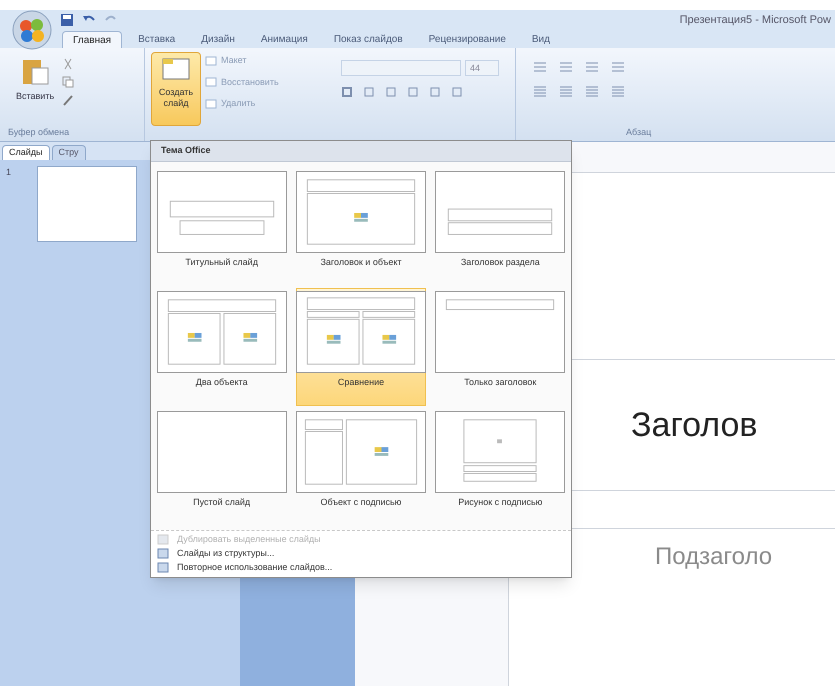 The image size is (835, 686). Describe the element at coordinates (638, 132) in the screenshot. I see `group-label: Абзац` at that location.